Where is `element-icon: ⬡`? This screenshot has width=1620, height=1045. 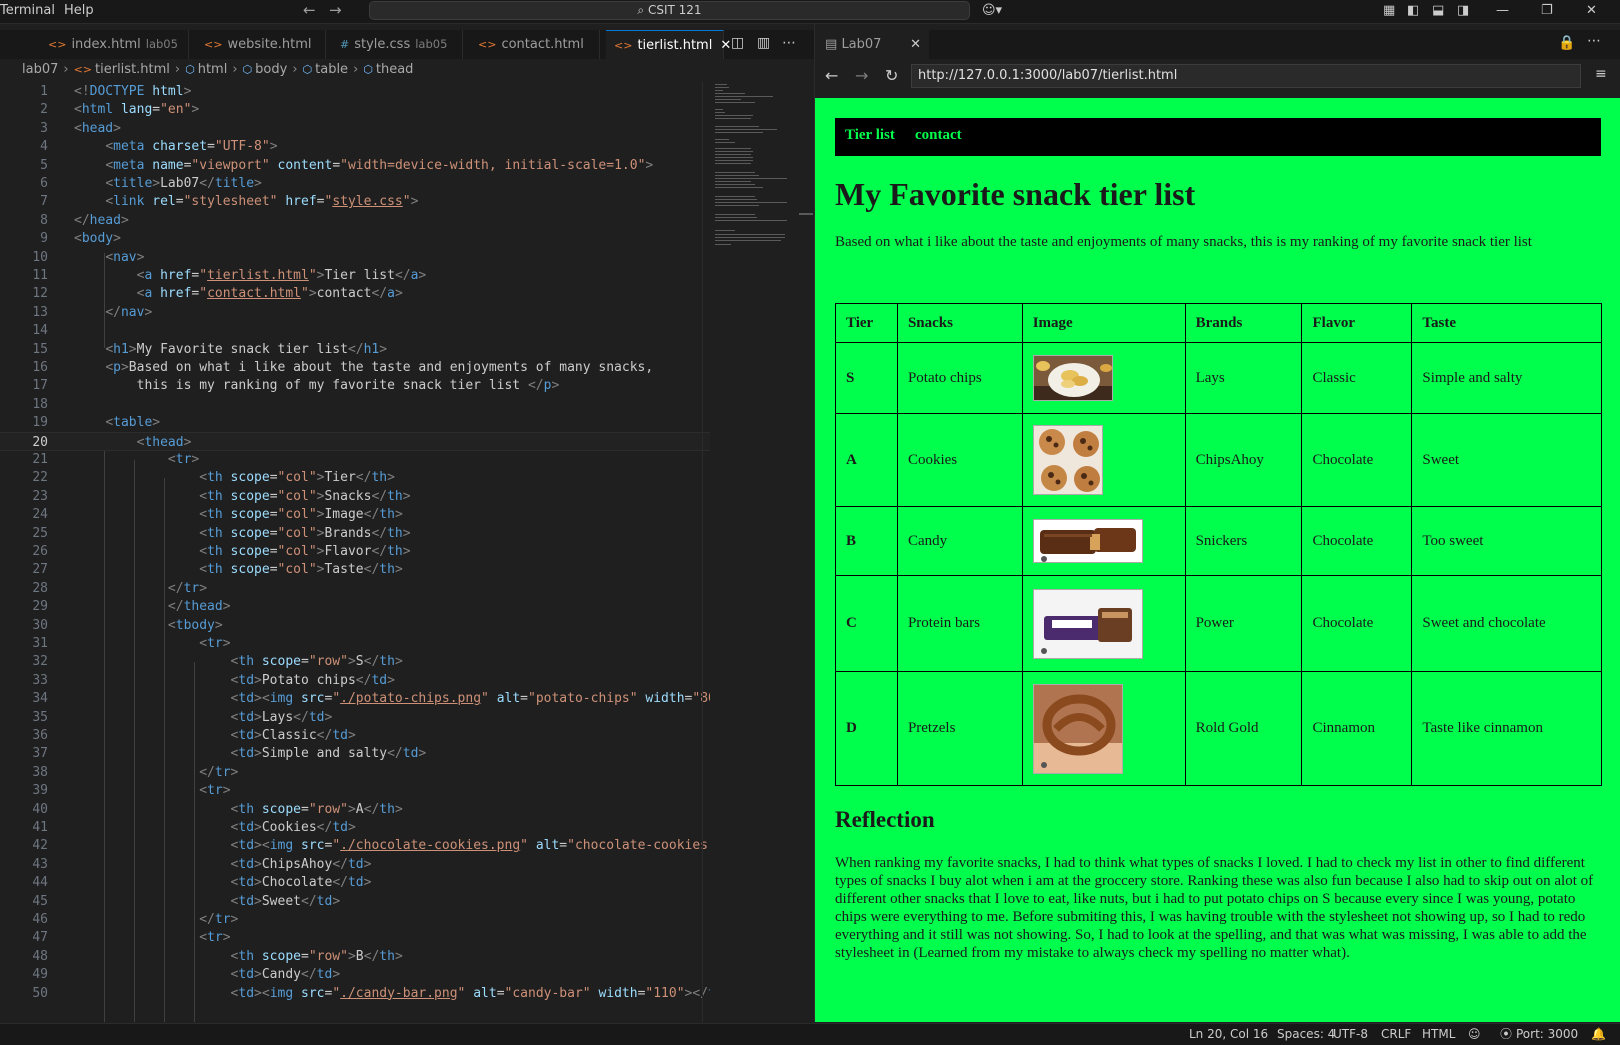
element-icon: ⬡ is located at coordinates (190, 69).